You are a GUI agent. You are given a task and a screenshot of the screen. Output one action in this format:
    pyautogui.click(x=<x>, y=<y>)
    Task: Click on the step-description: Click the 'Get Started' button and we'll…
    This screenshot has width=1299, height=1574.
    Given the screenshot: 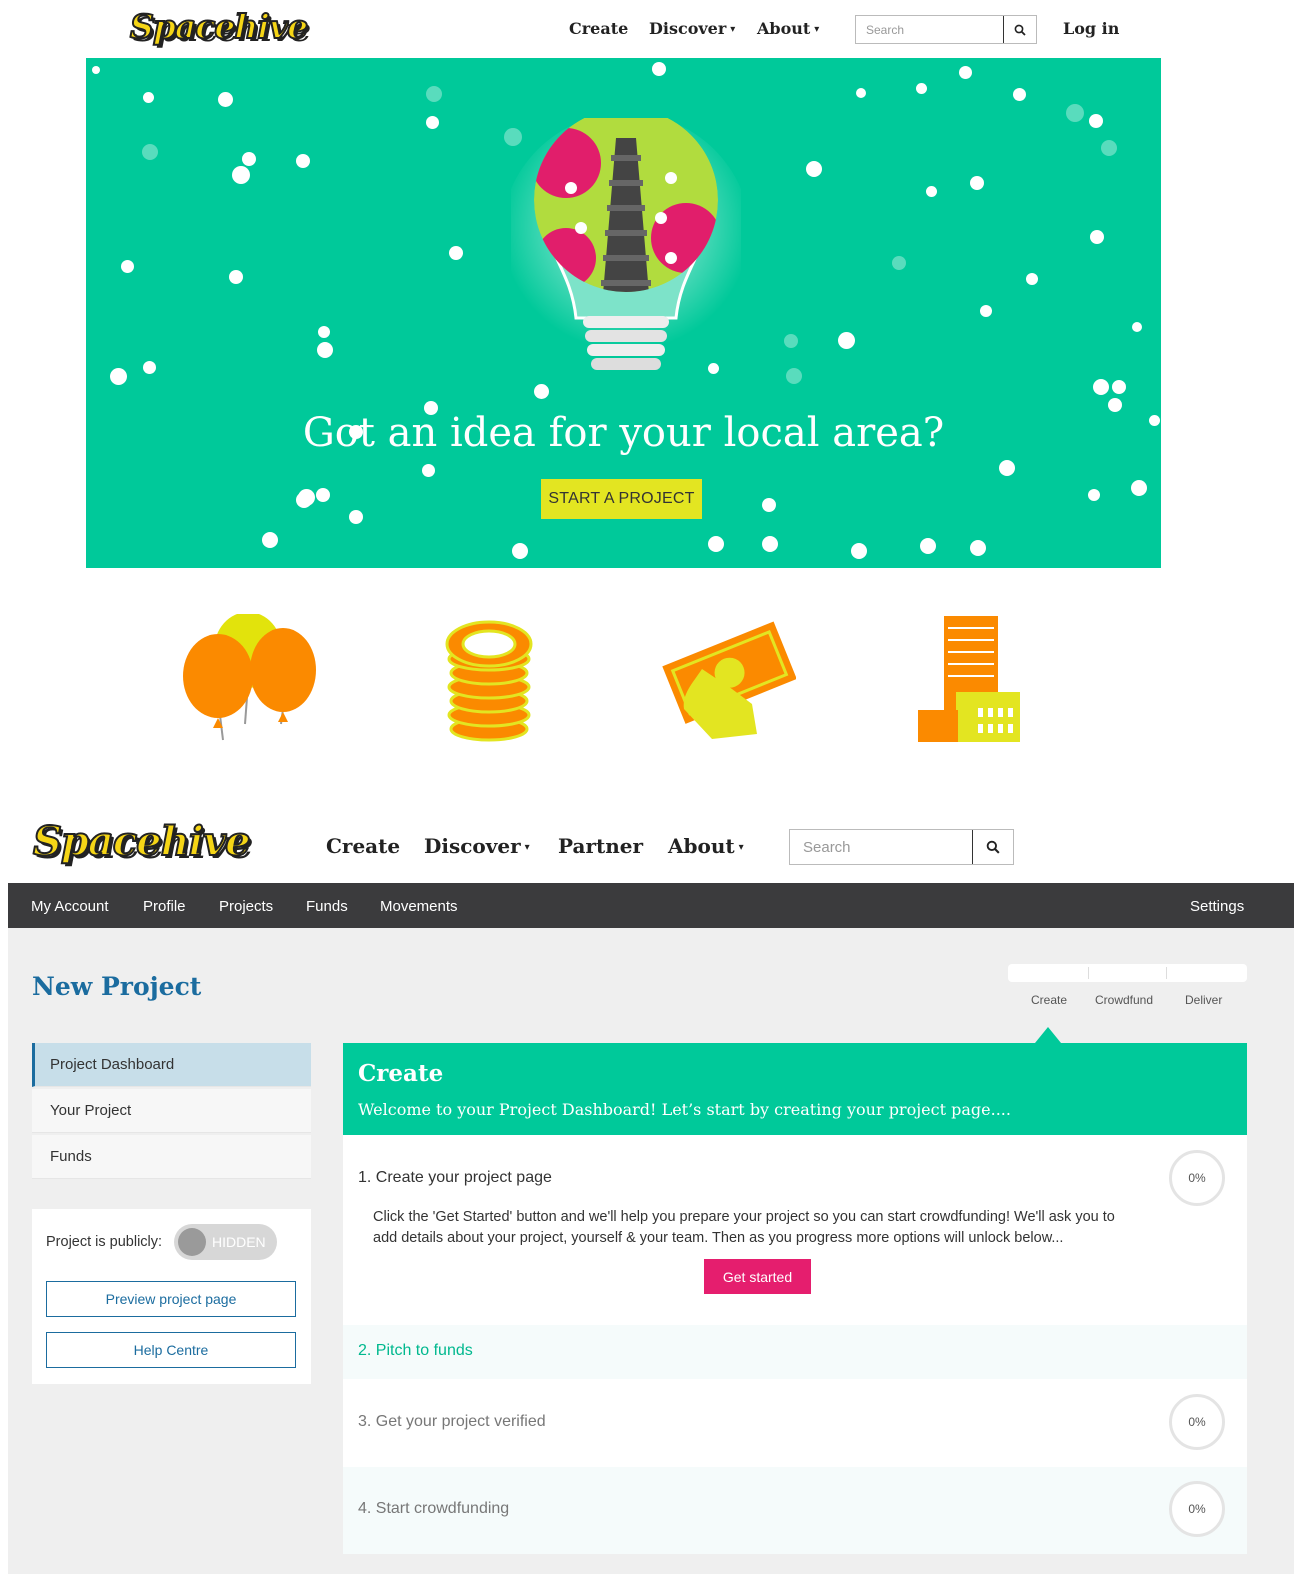 What is the action you would take?
    pyautogui.click(x=744, y=1227)
    